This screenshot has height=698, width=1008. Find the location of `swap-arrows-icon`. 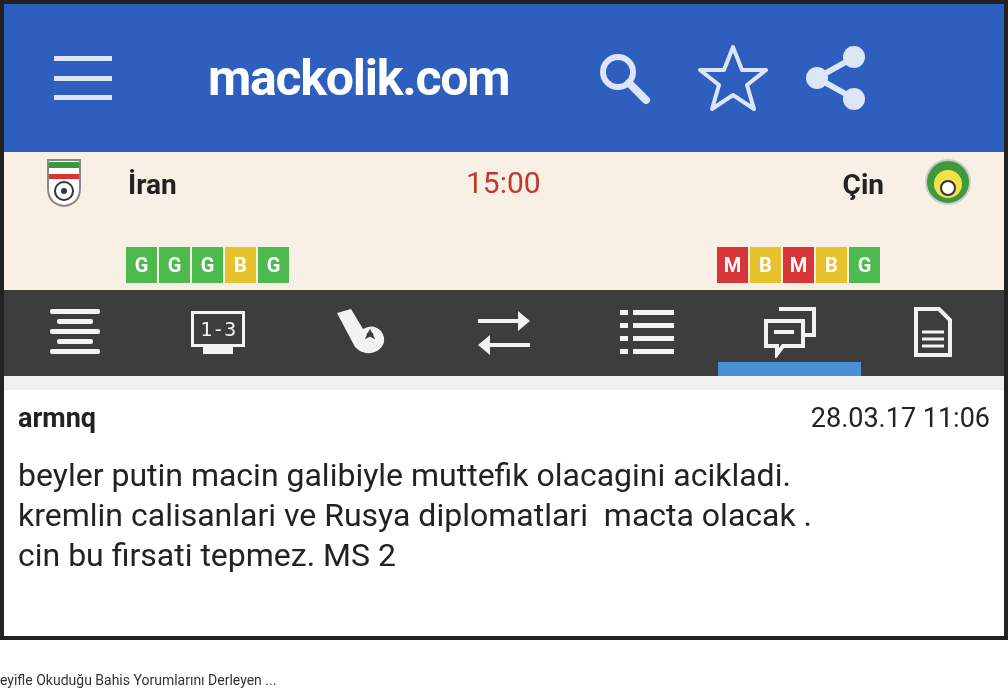

swap-arrows-icon is located at coordinates (504, 332).